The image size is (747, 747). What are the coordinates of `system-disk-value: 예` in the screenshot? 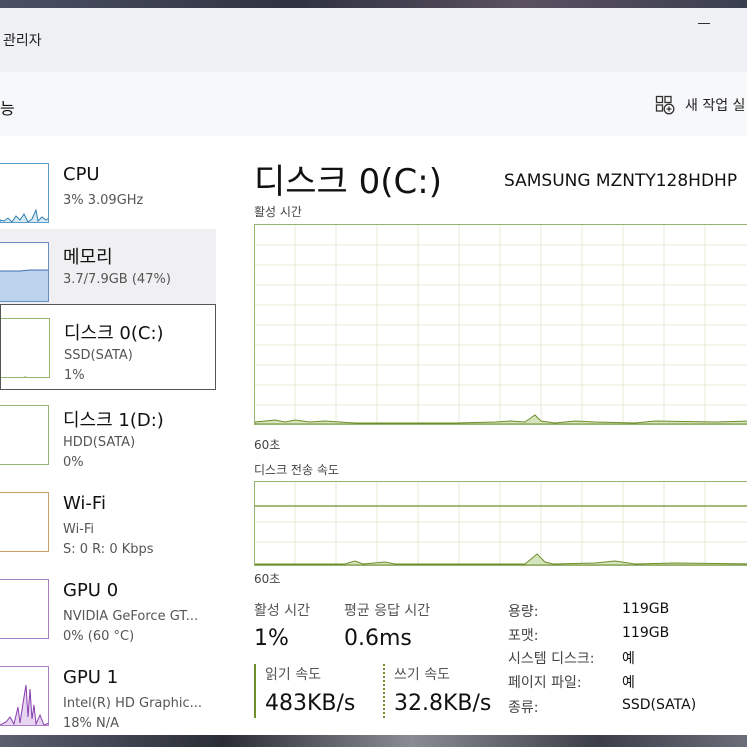 It's located at (628, 659).